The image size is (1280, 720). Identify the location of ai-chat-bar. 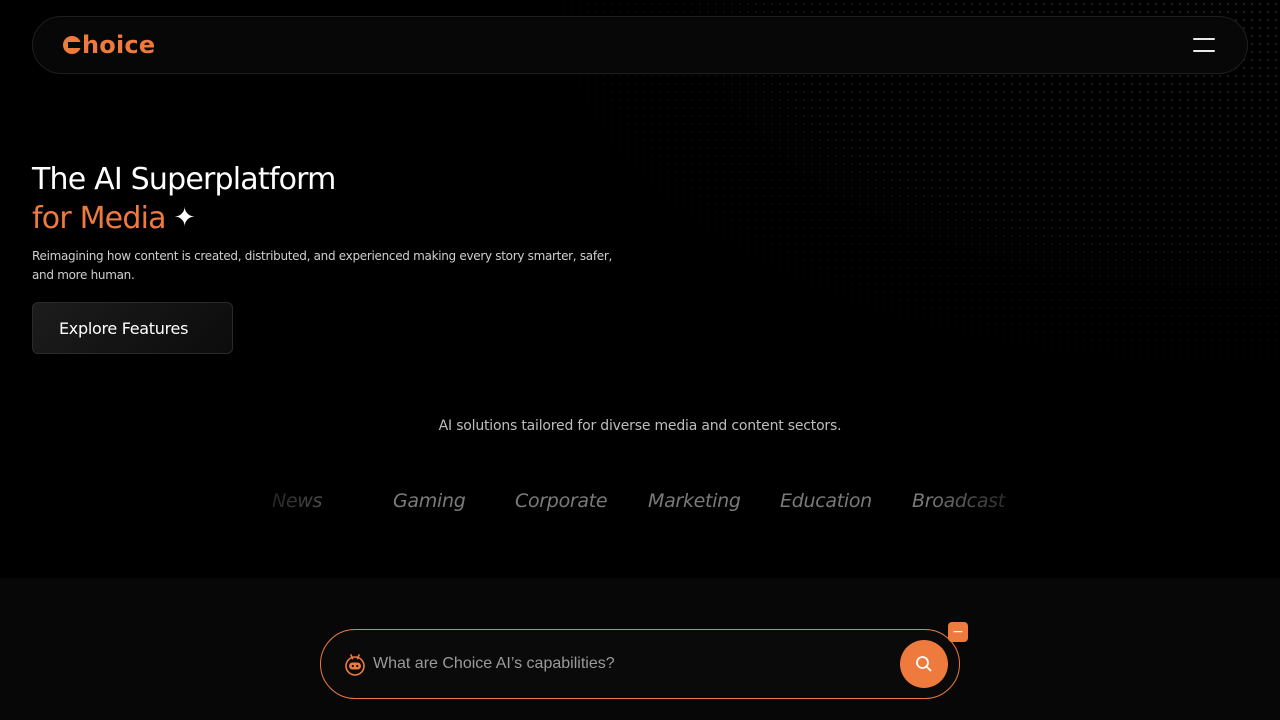
(640, 664).